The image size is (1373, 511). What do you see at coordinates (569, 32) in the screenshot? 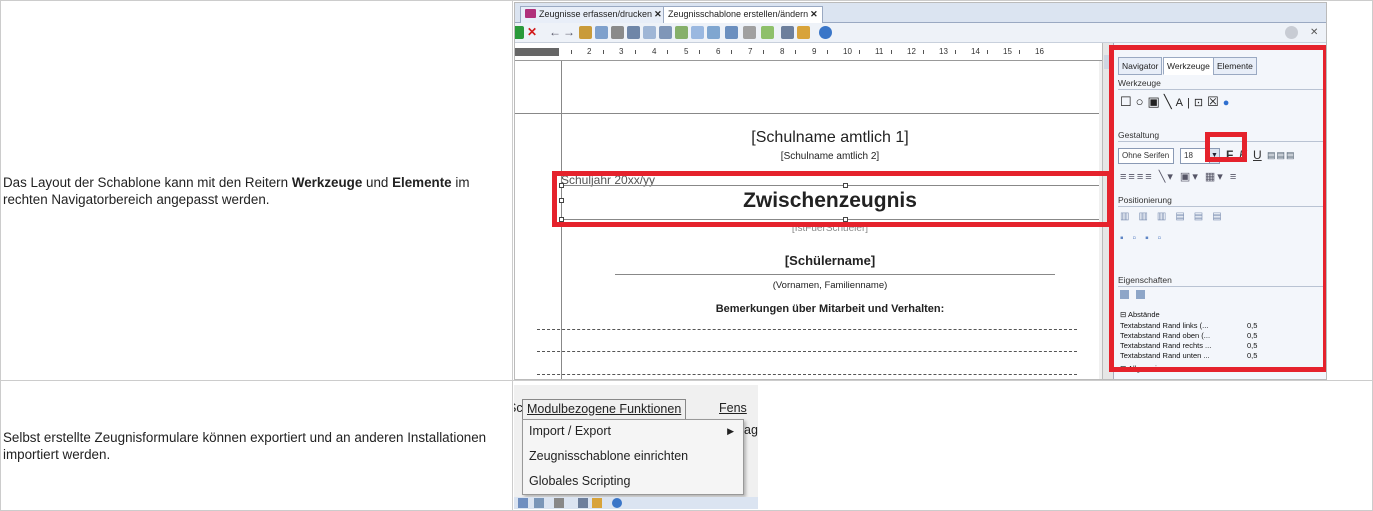
I see `arrow-right-icon: →` at bounding box center [569, 32].